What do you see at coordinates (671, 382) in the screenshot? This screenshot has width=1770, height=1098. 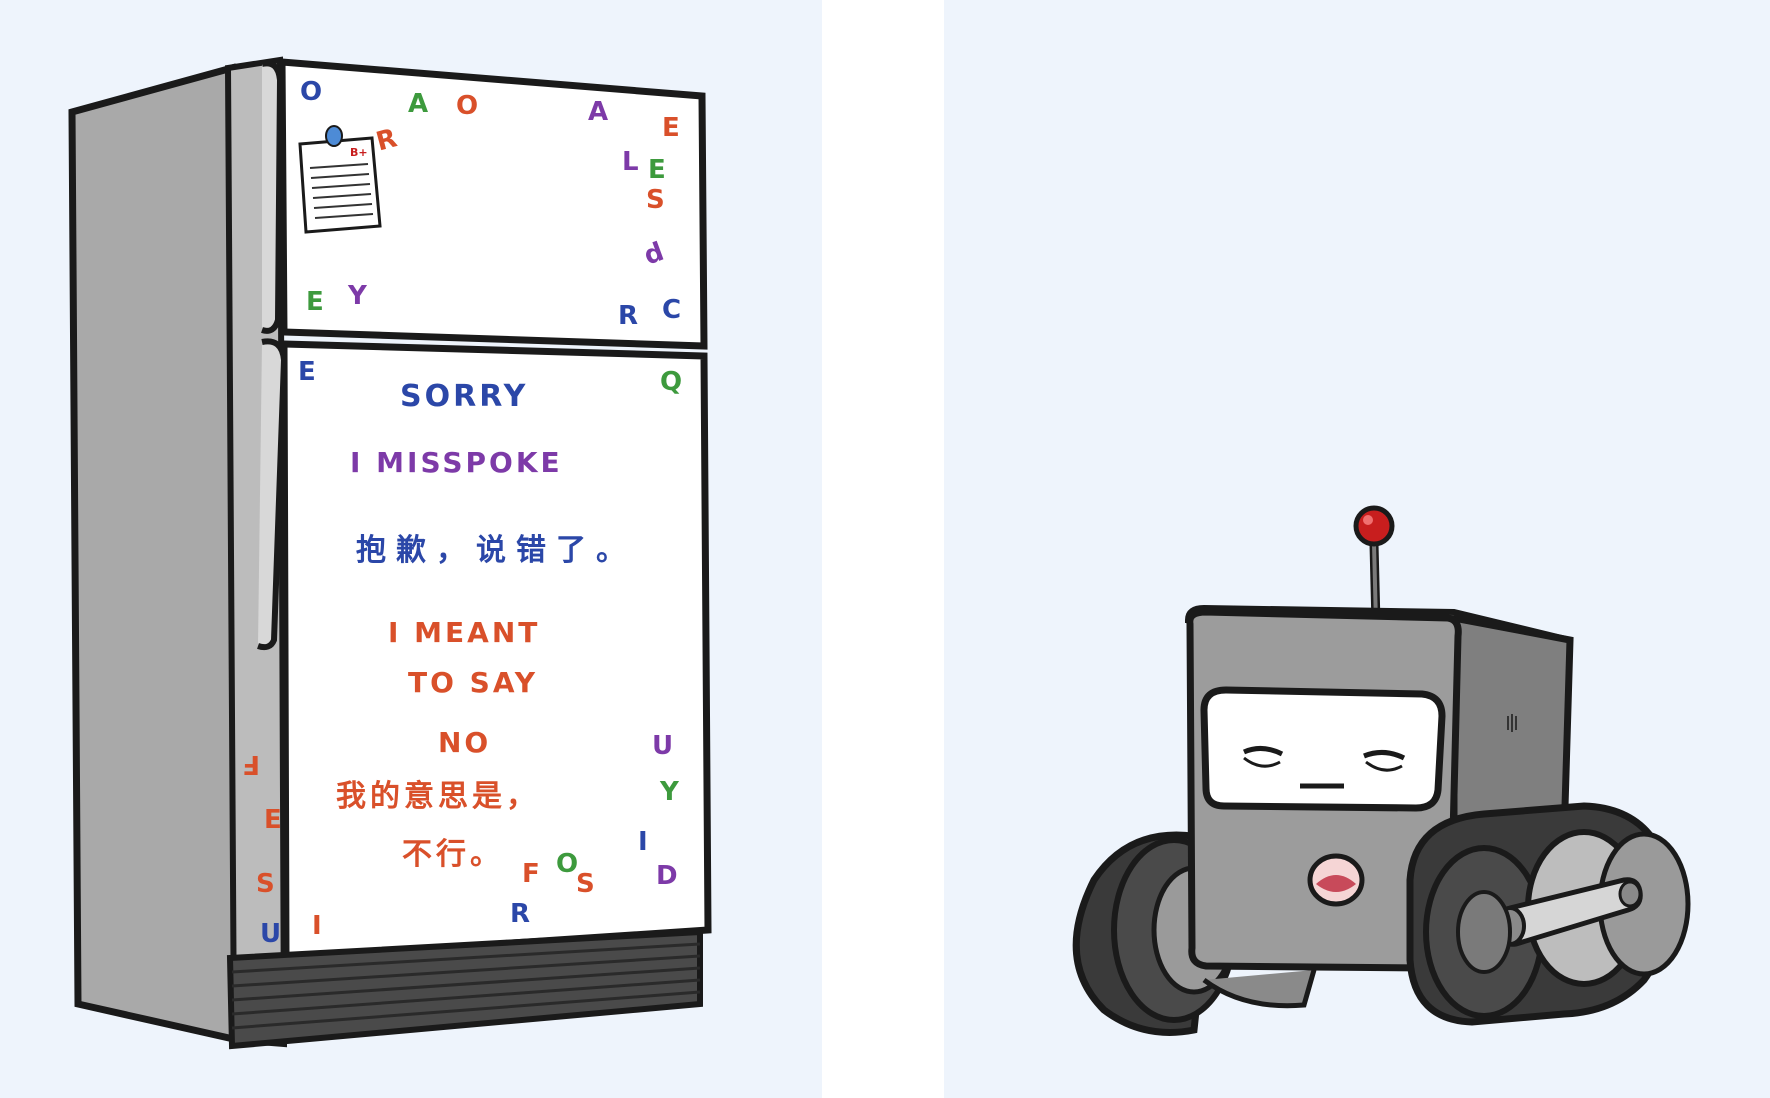 I see `letter-magnet: Q` at bounding box center [671, 382].